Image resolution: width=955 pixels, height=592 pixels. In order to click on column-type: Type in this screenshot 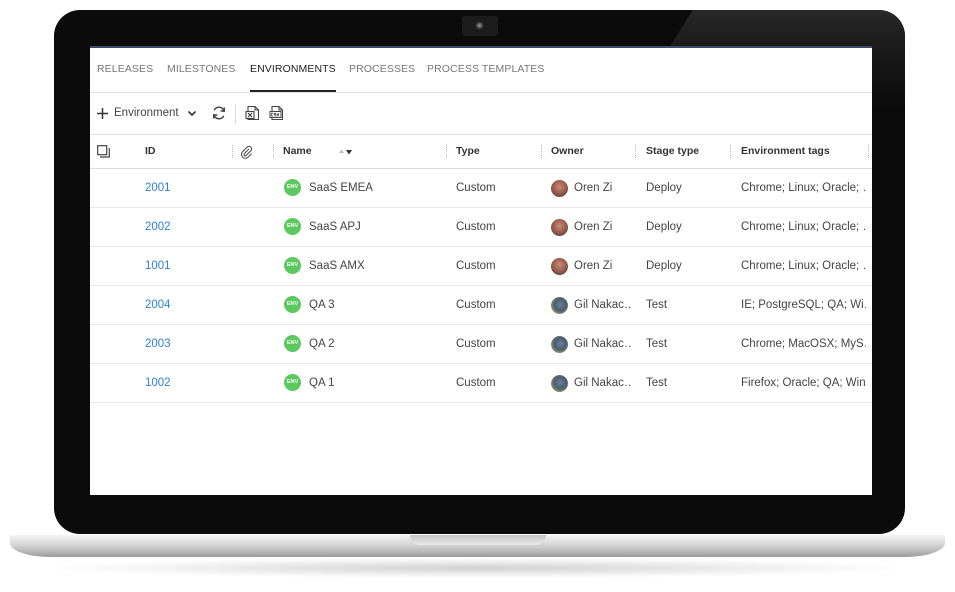, I will do `click(468, 151)`.